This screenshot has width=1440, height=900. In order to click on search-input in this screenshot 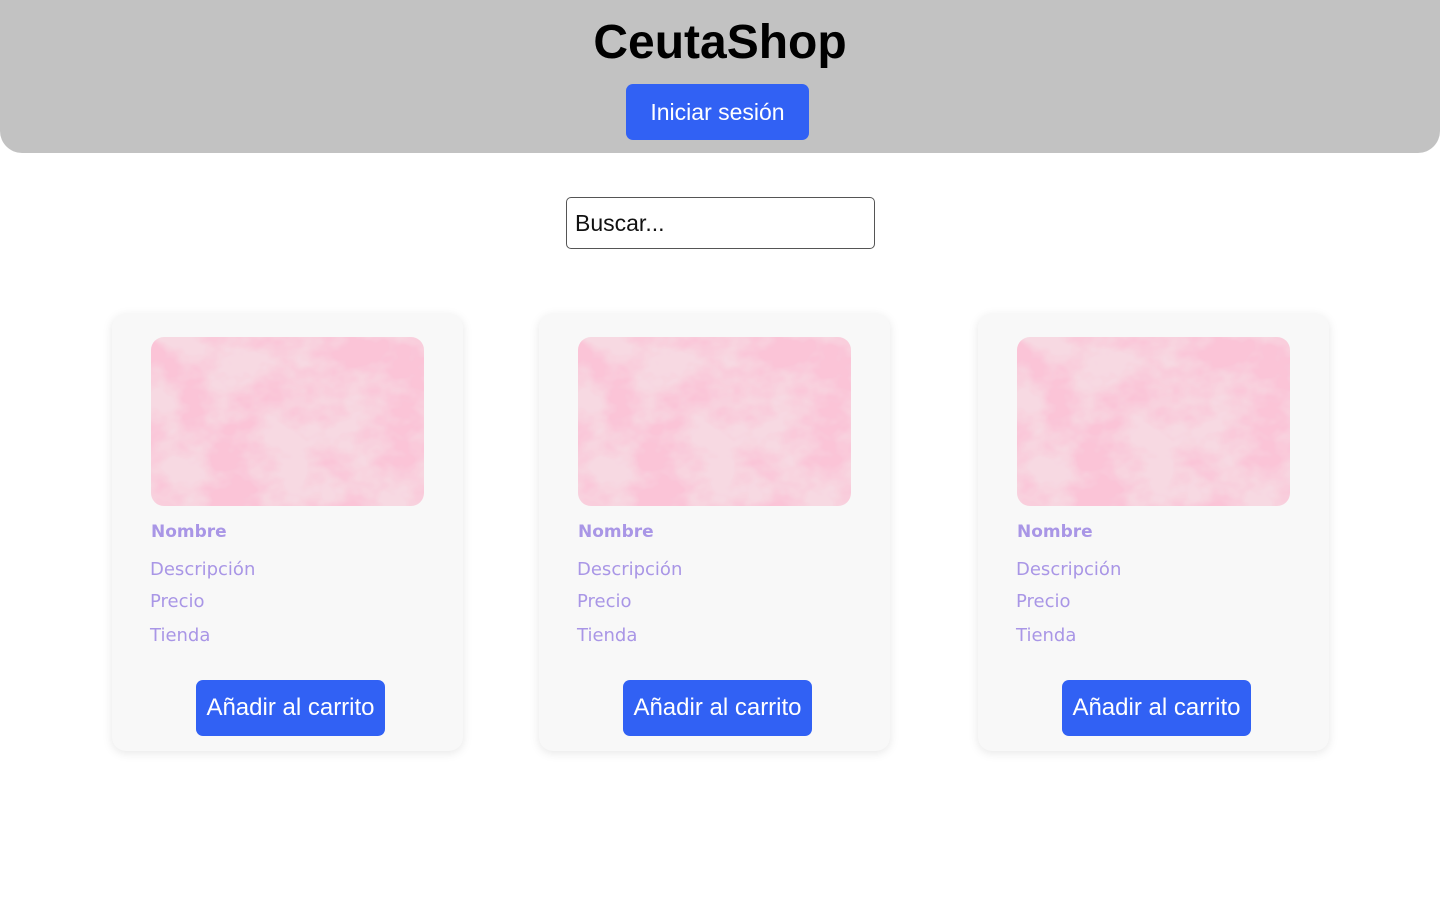, I will do `click(720, 223)`.